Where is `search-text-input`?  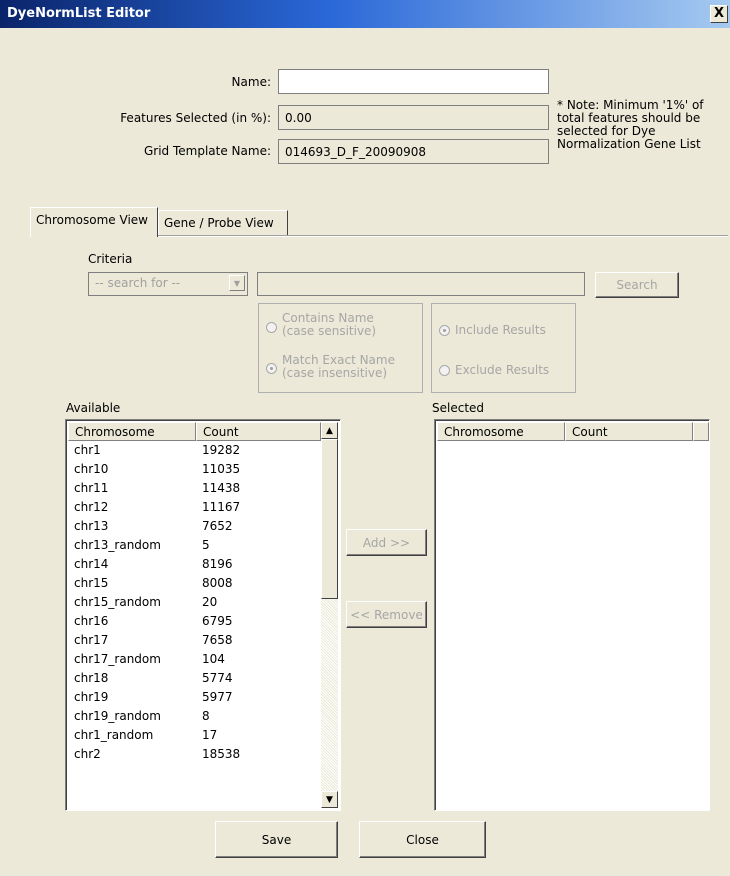 search-text-input is located at coordinates (421, 284).